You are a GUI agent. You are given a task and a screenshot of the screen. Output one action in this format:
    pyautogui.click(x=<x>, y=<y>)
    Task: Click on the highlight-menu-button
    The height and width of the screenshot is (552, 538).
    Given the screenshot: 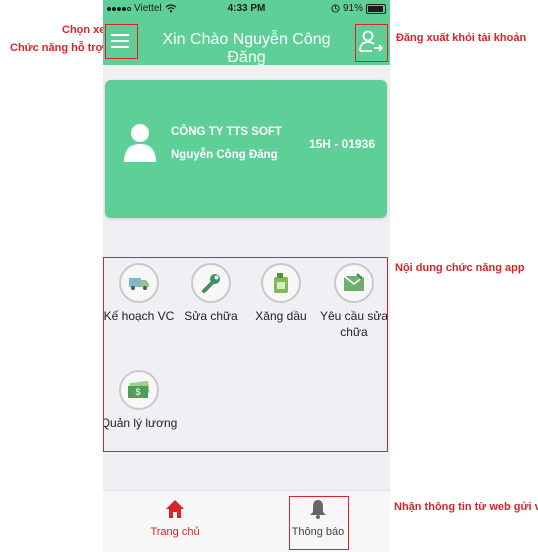 What is the action you would take?
    pyautogui.click(x=121, y=41)
    